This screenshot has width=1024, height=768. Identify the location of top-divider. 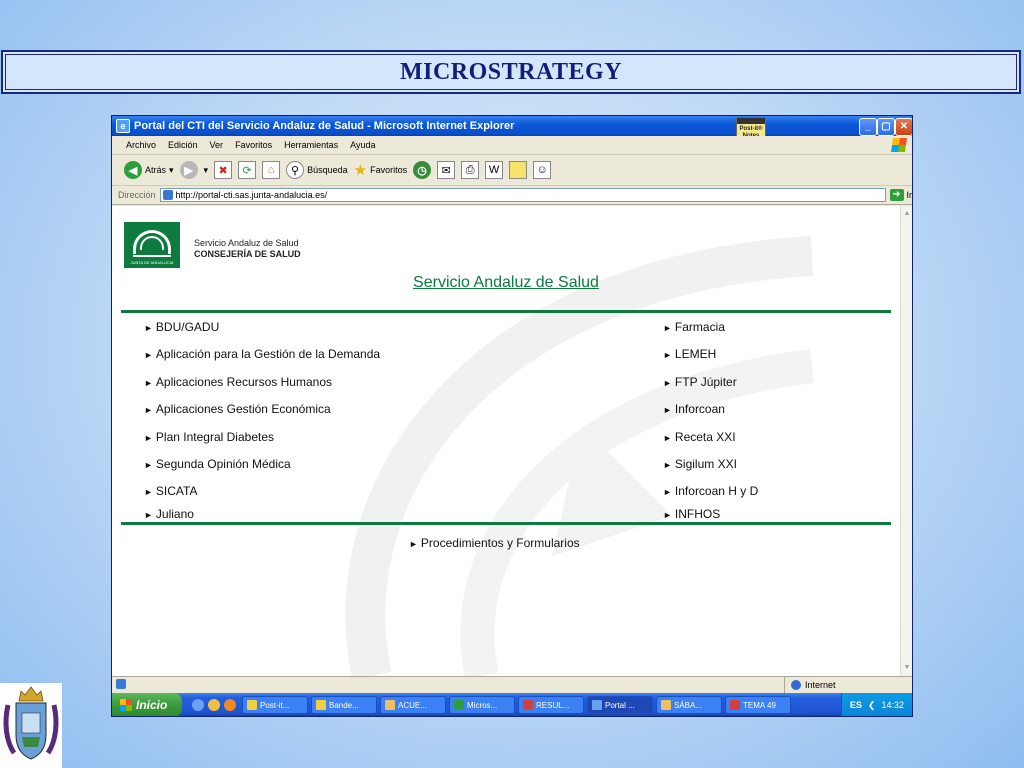
(506, 311).